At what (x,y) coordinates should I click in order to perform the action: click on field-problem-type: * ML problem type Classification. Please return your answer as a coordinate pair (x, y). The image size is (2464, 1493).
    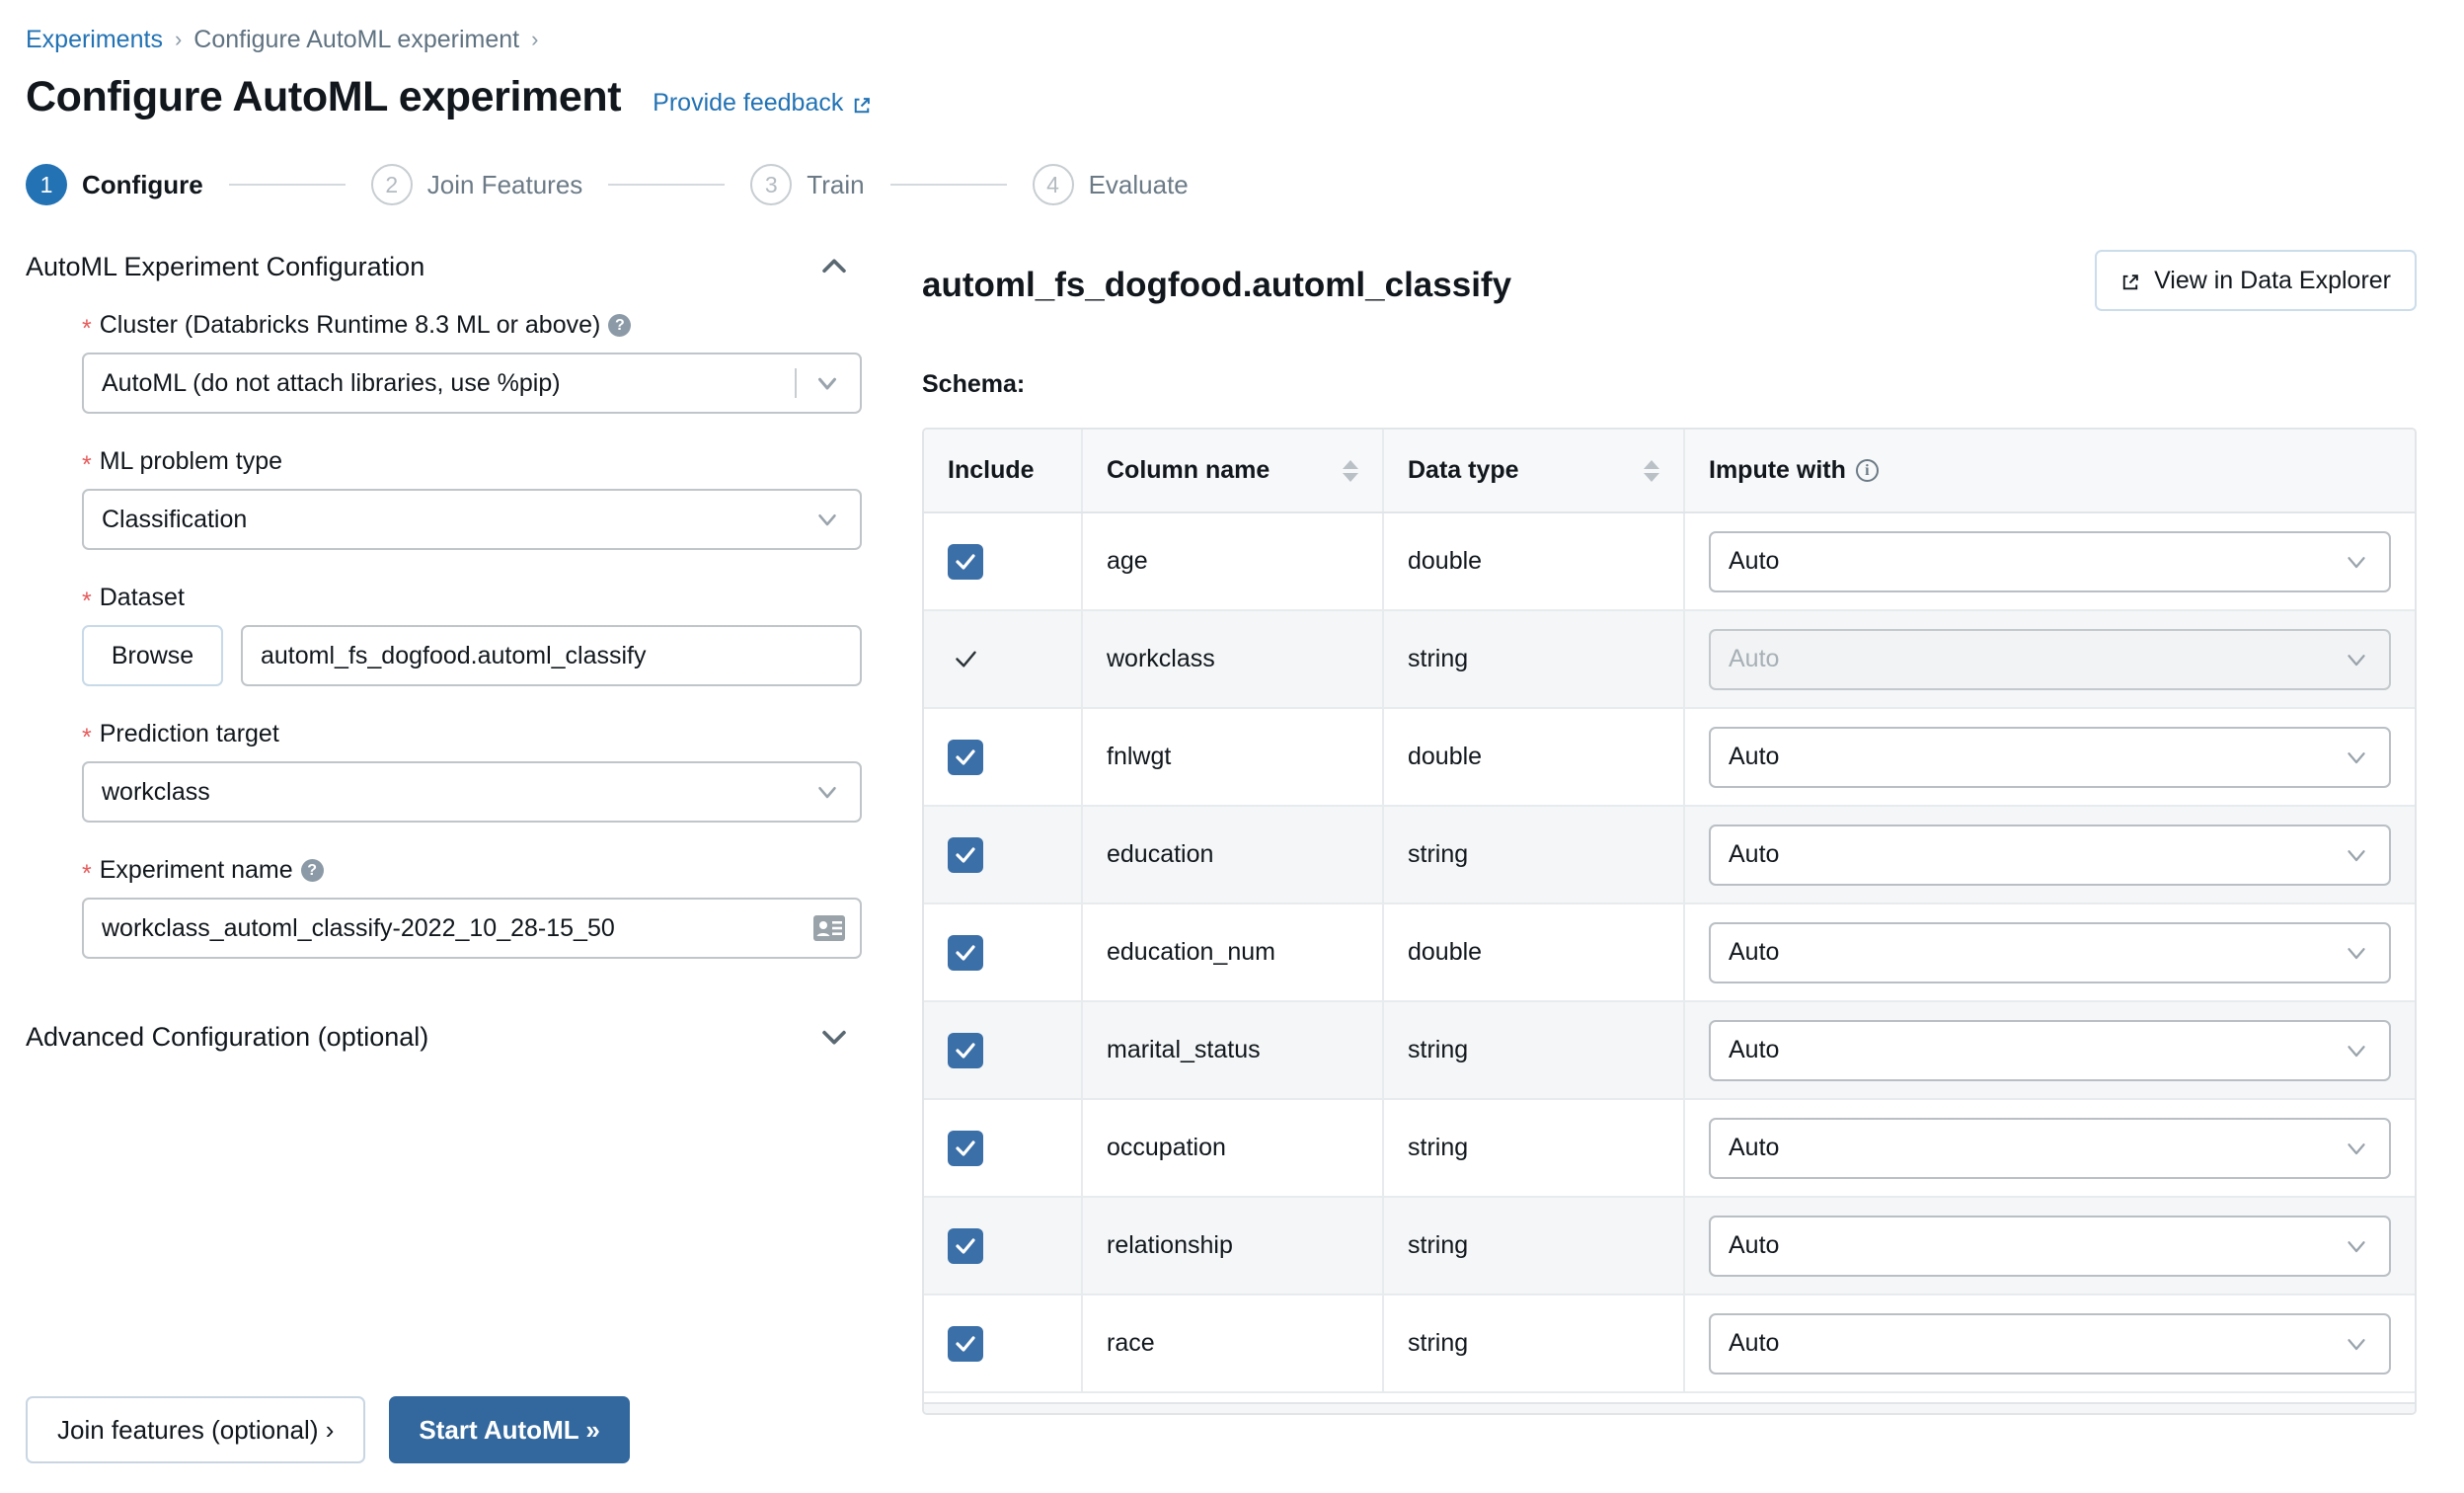
    Looking at the image, I should click on (490, 498).